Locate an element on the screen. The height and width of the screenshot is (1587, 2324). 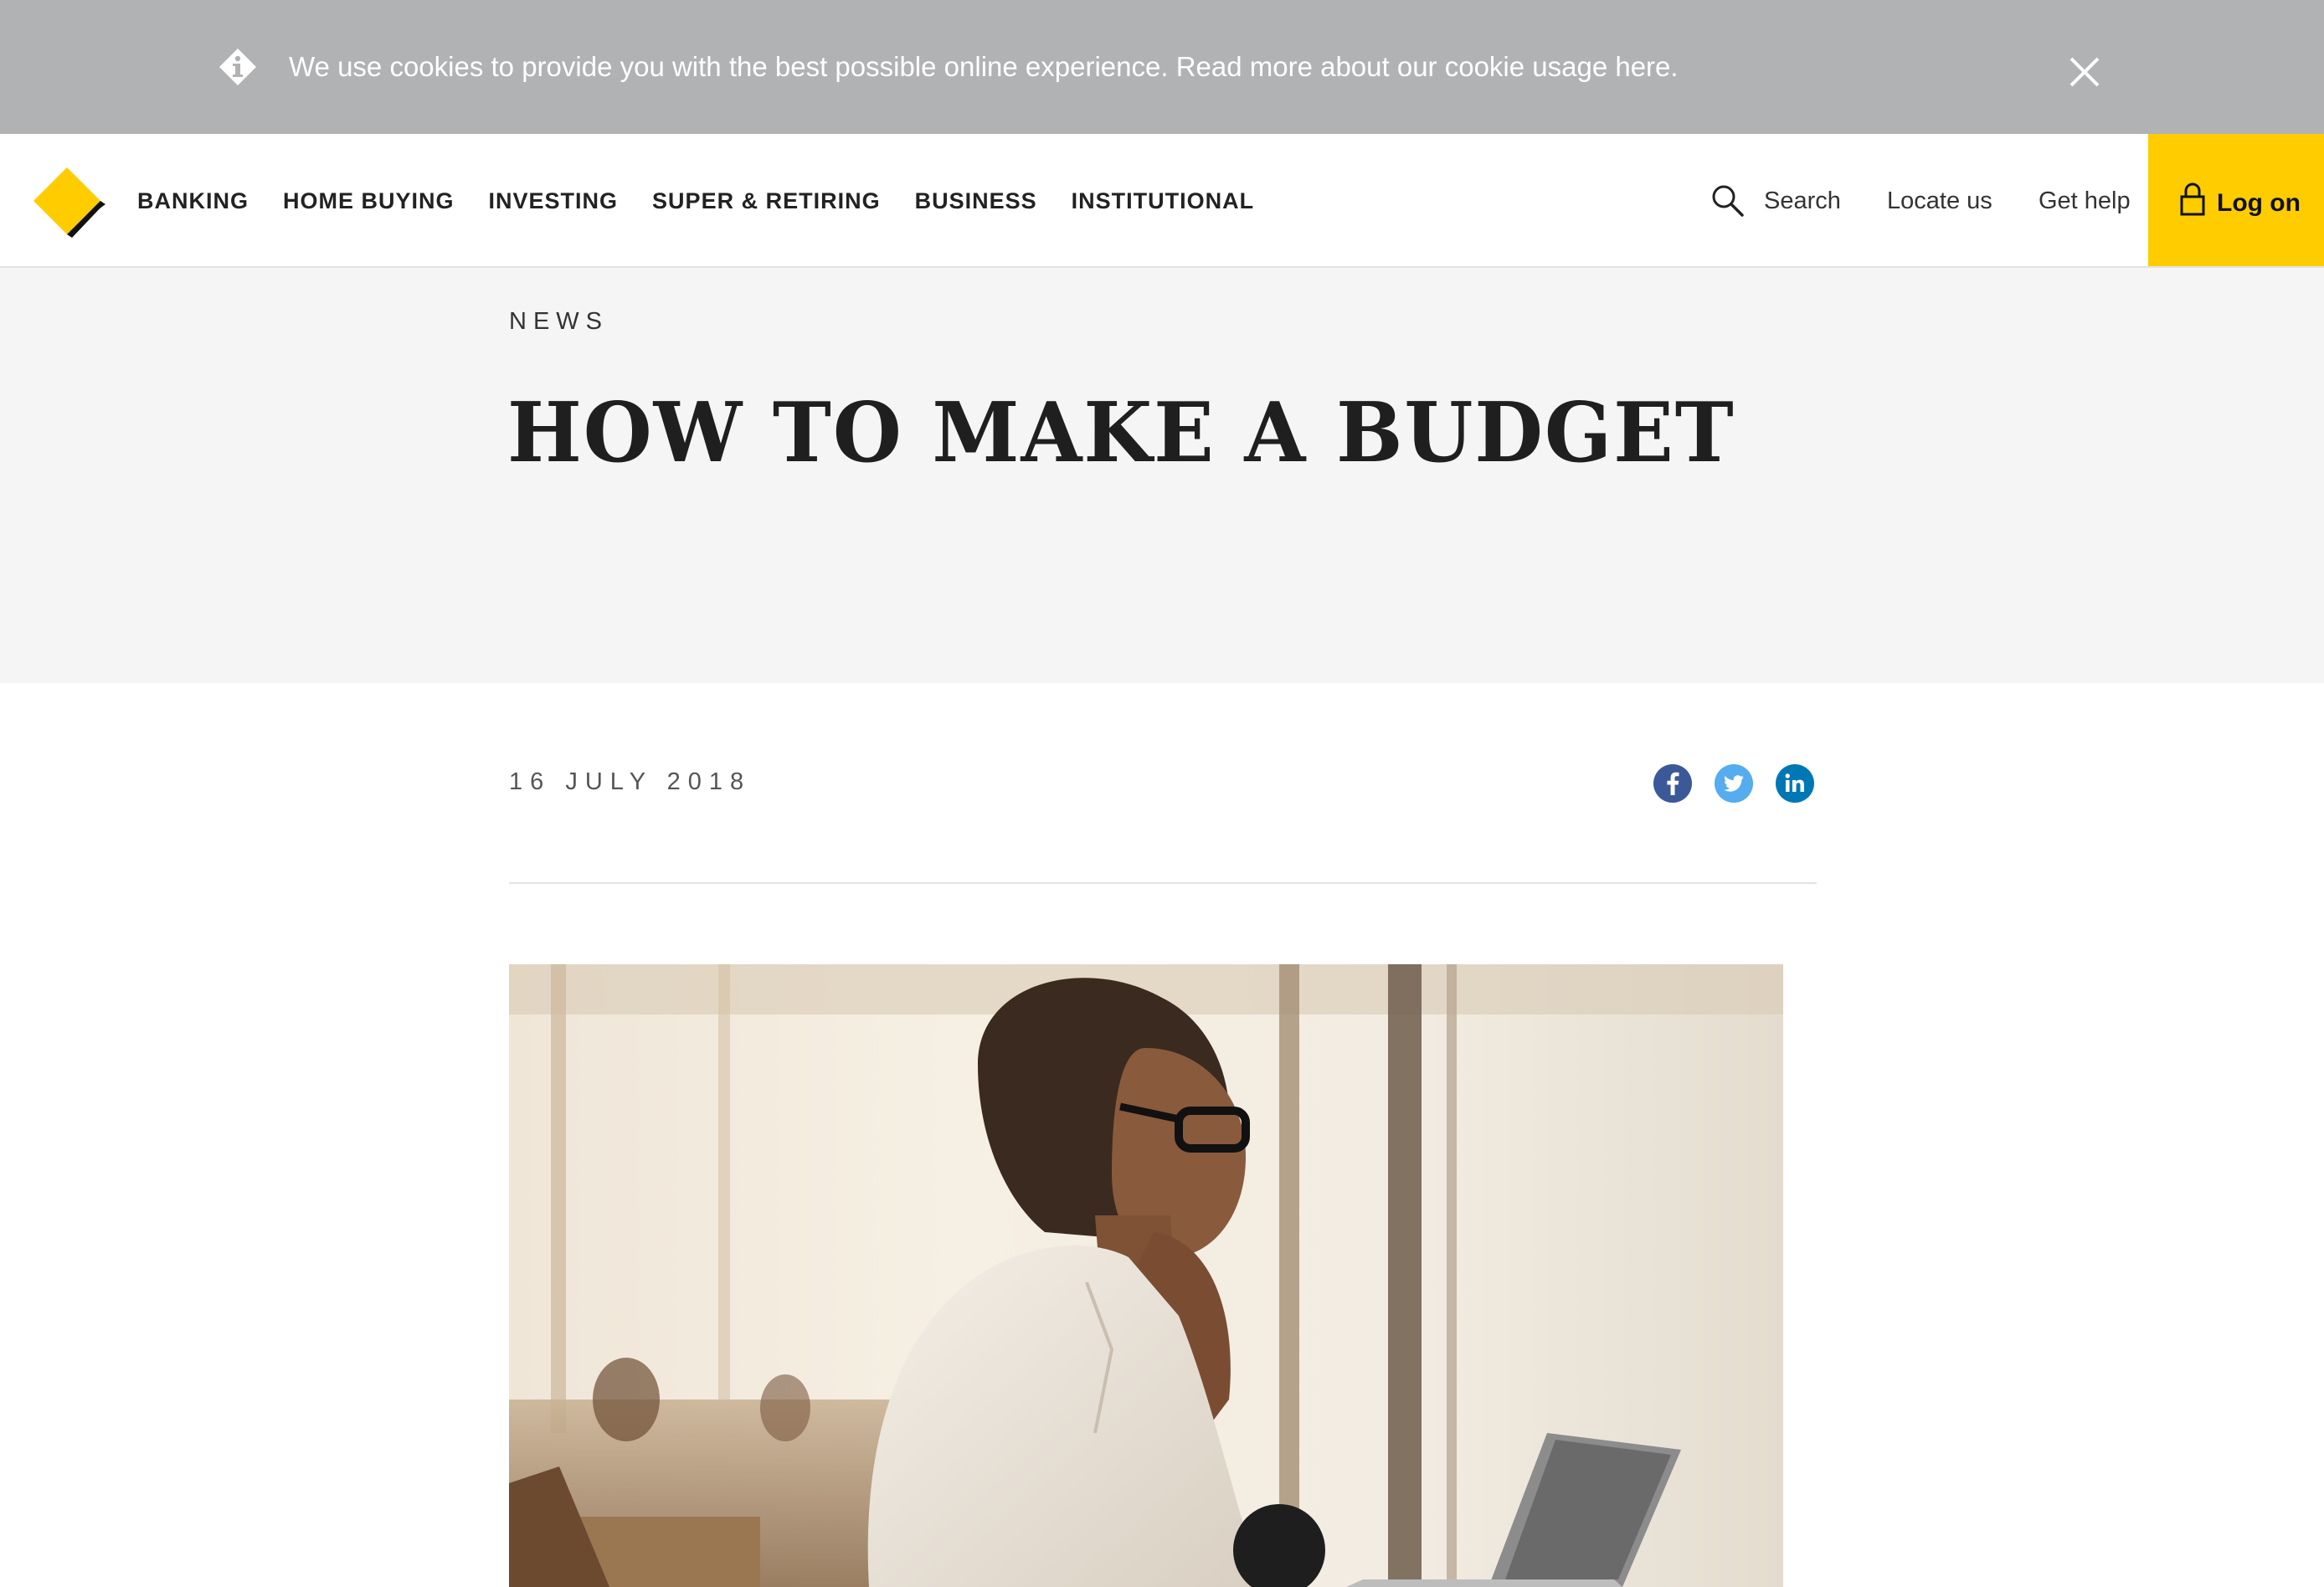
info-diamond-icon is located at coordinates (237, 67).